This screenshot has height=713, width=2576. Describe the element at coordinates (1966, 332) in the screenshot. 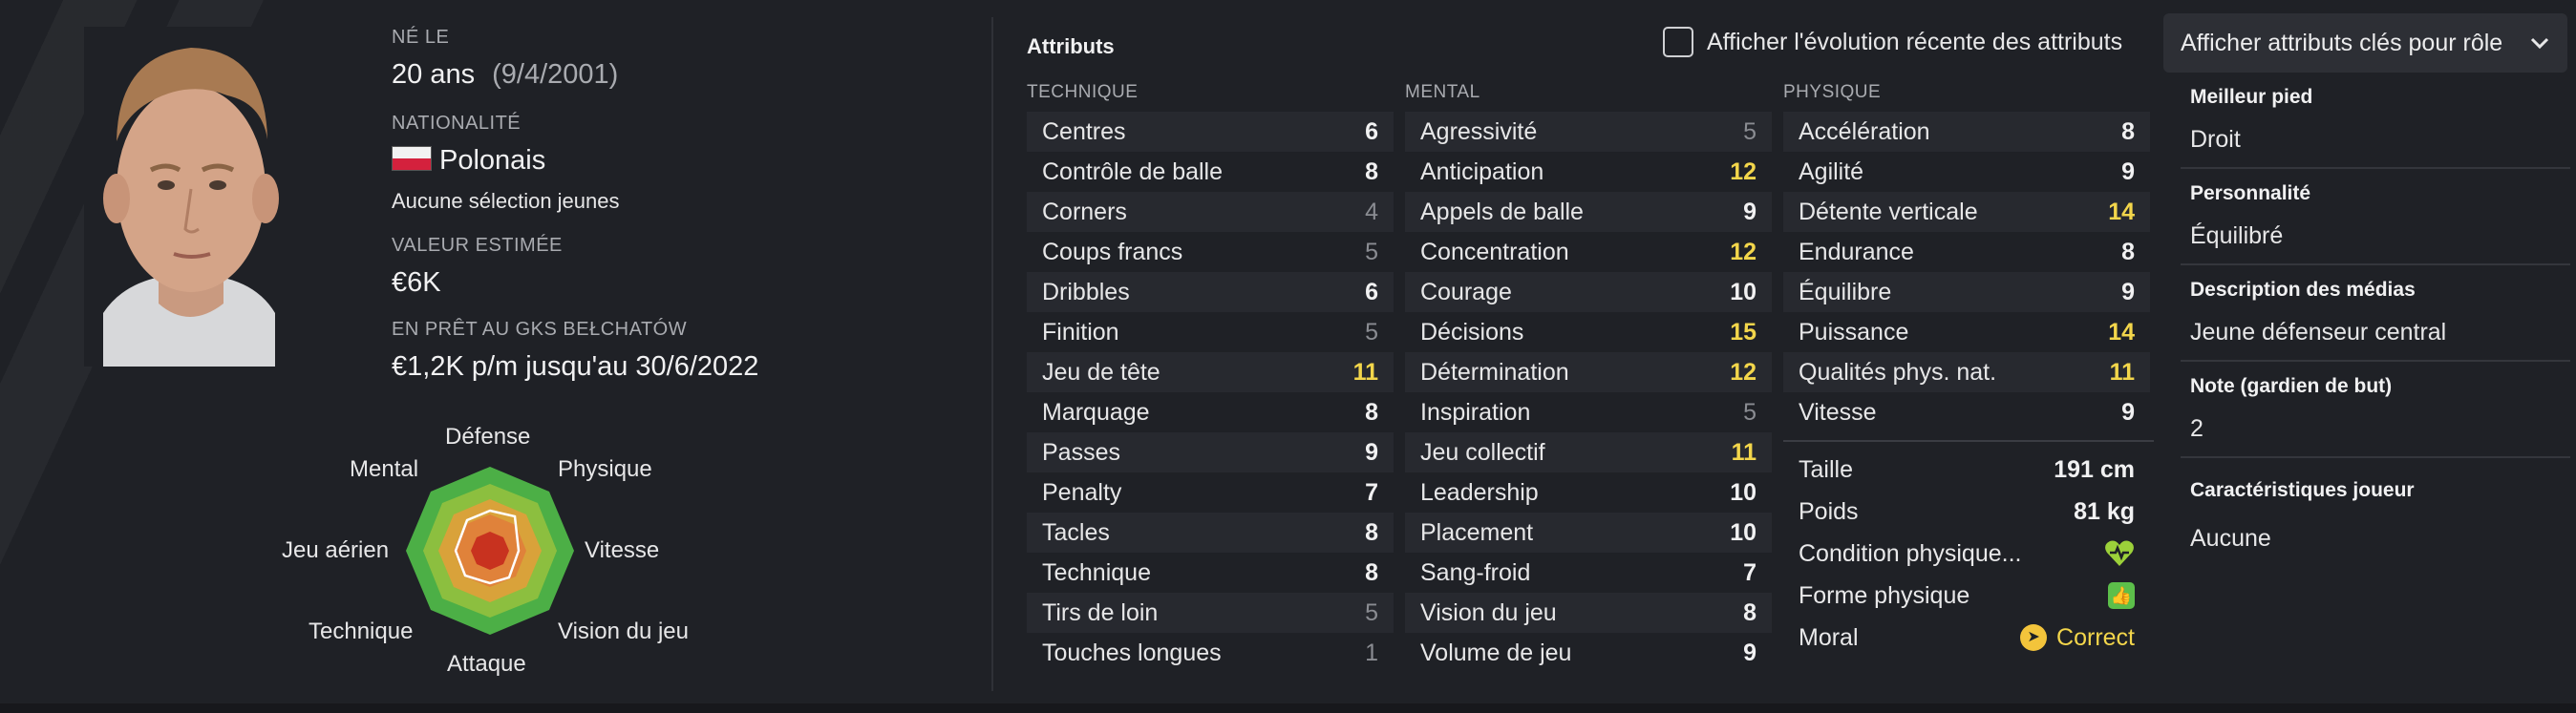

I see `attribute-row-physique: Puissance 14` at that location.